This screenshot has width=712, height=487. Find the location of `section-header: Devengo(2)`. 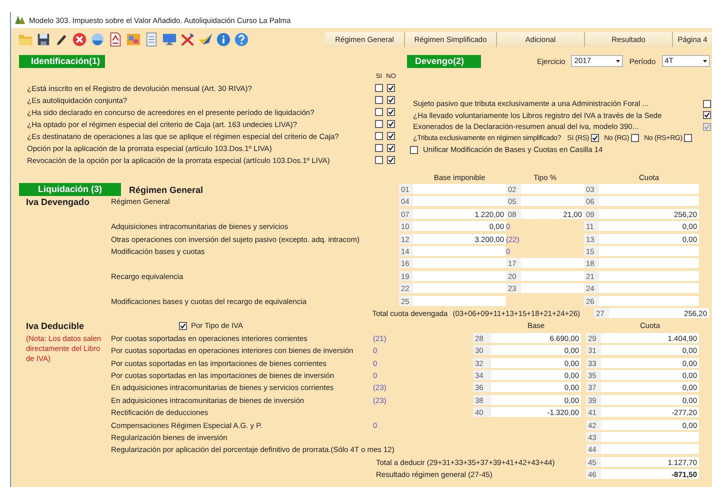

section-header: Devengo(2) is located at coordinates (444, 61).